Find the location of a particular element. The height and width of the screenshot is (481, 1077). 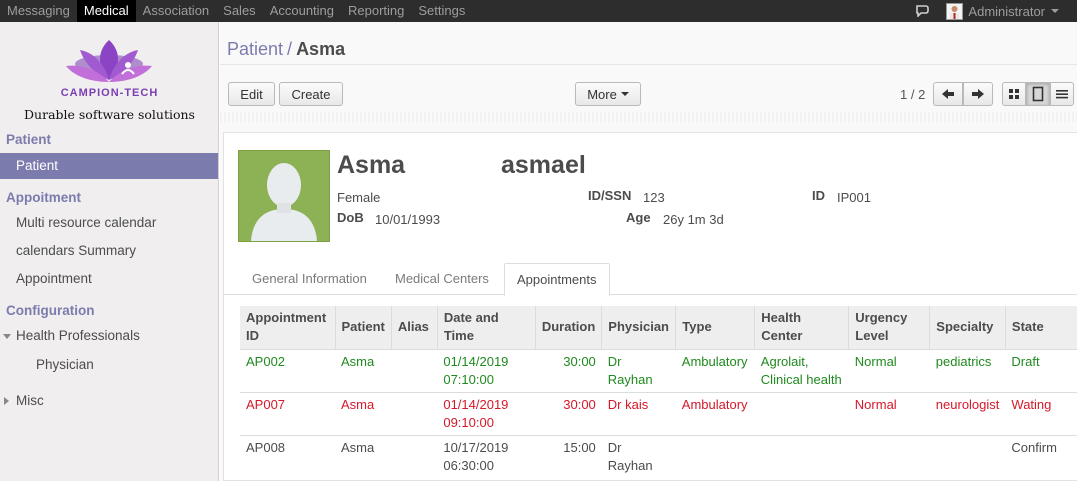

patient-last-name: asmael is located at coordinates (543, 165).